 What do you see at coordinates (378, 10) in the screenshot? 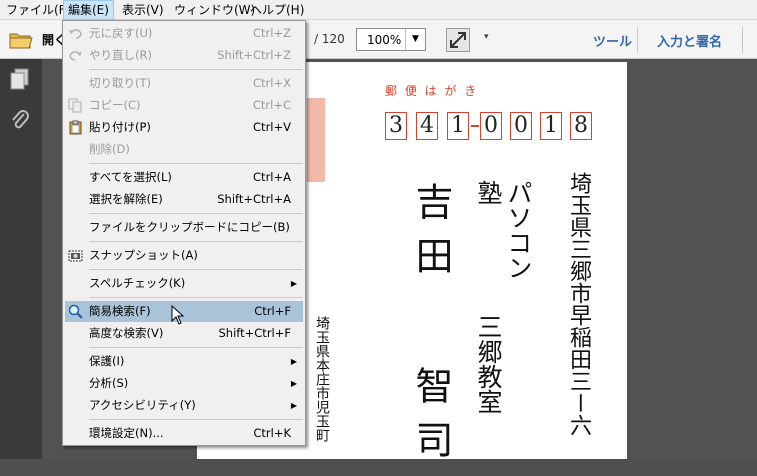
I see `menu-bar: ファイル(F) 編集(E) 表示(V) ウィンドウ(W) ヘルプ(H)` at bounding box center [378, 10].